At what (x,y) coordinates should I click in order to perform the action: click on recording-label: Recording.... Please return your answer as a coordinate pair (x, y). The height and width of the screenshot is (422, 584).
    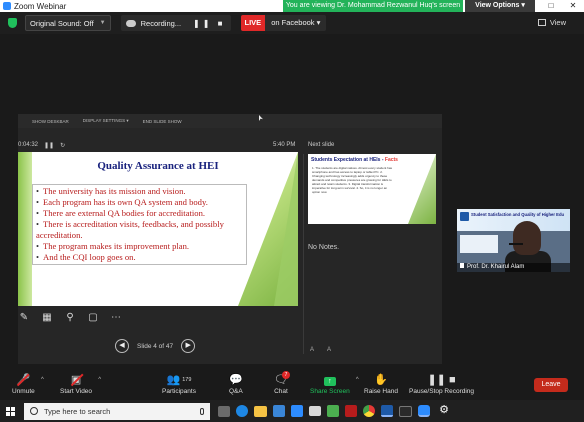
    Looking at the image, I should click on (161, 23).